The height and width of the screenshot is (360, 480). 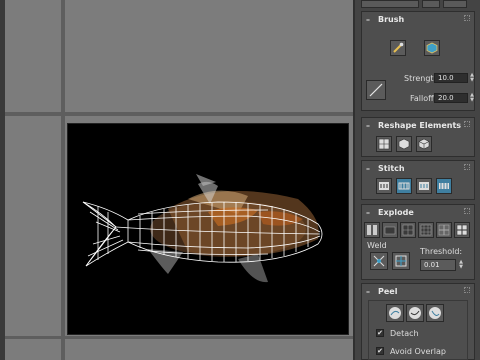 I want to click on stitch-to-target-button, so click(x=384, y=186).